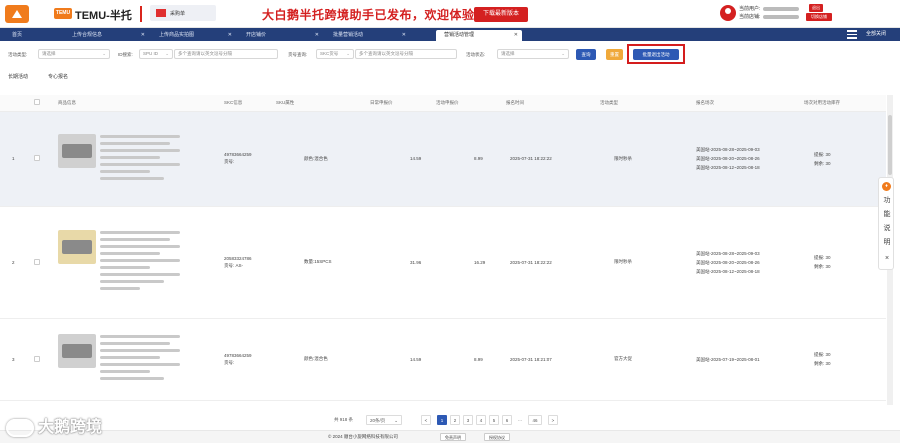 Image resolution: width=900 pixels, height=443 pixels. I want to click on purchase-order-button: 采购单, so click(183, 13).